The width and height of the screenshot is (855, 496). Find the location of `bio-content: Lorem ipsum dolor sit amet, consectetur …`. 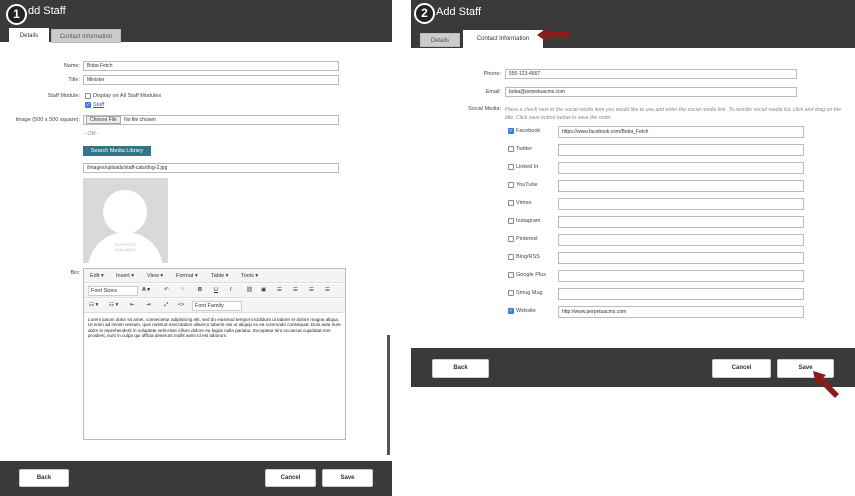

bio-content: Lorem ipsum dolor sit amet, consectetur … is located at coordinates (214, 328).